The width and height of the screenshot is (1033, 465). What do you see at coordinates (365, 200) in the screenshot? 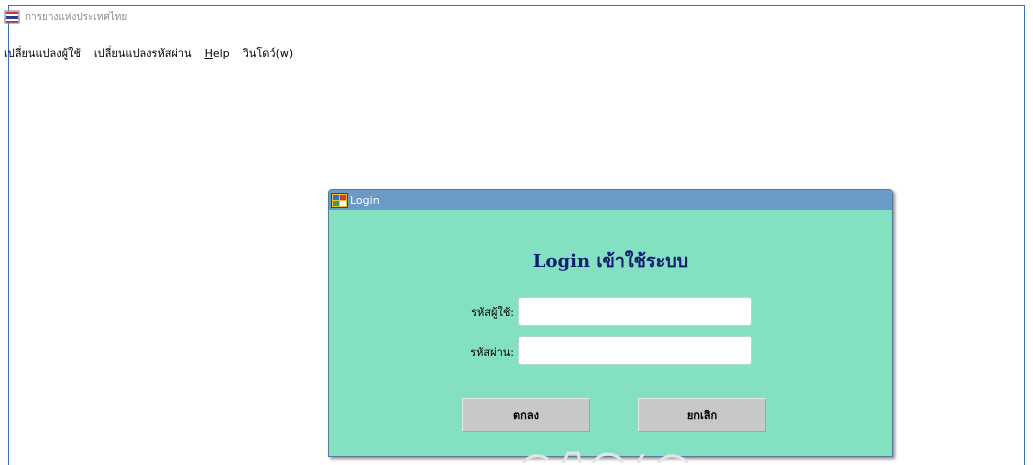
I see `login-dialog-title: Login` at bounding box center [365, 200].